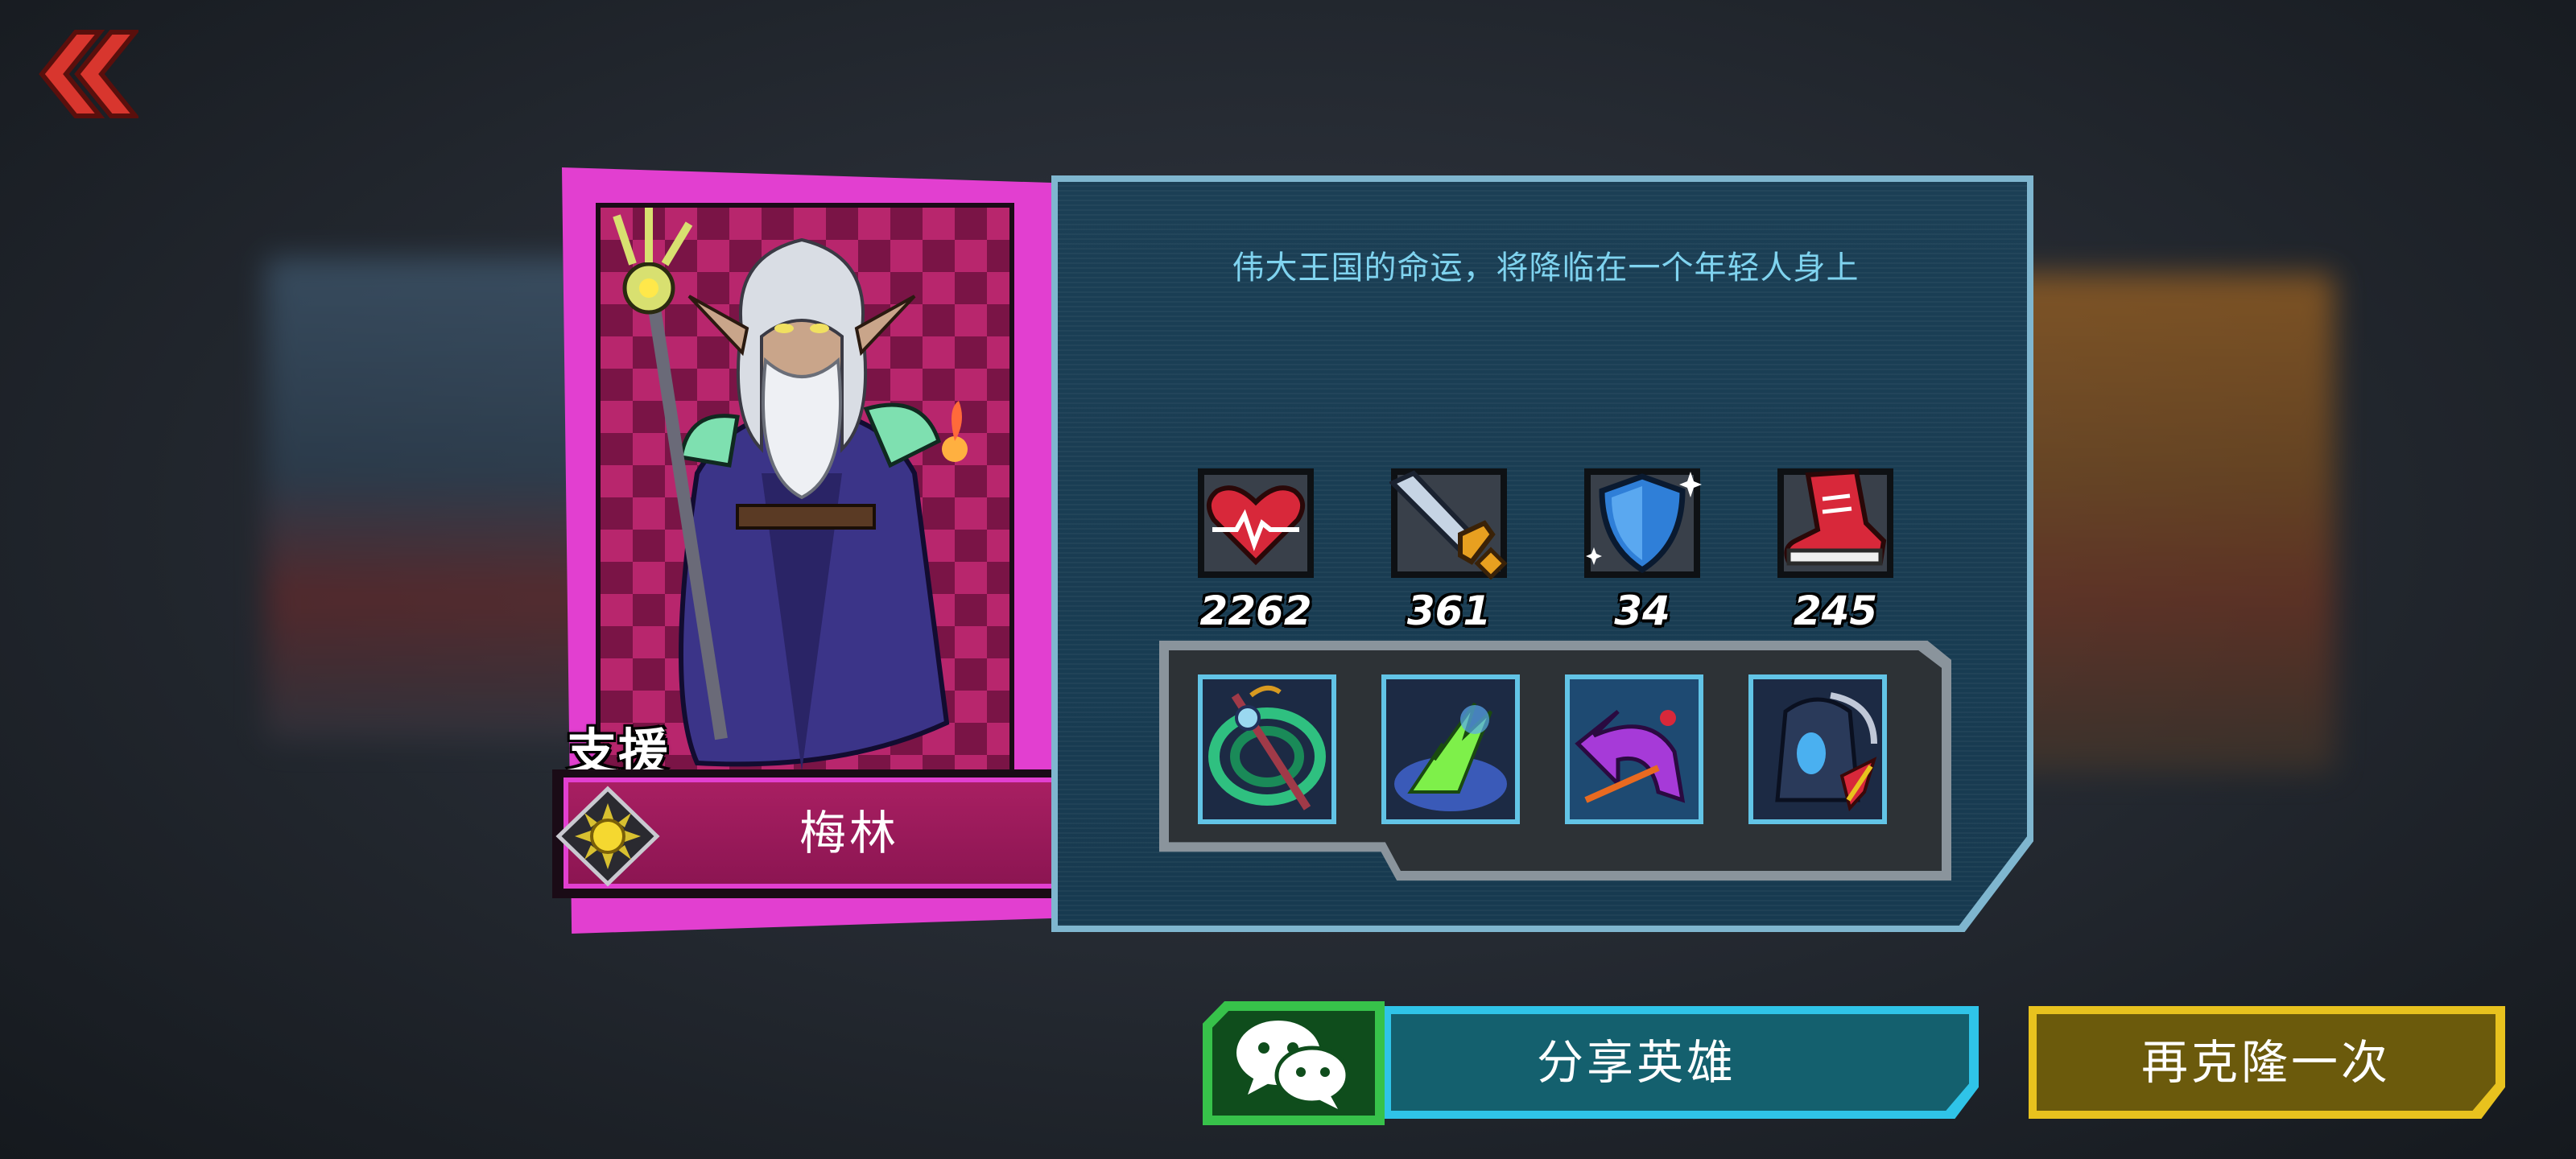 Image resolution: width=2576 pixels, height=1159 pixels. Describe the element at coordinates (849, 833) in the screenshot. I see `hero-name: 梅林` at that location.